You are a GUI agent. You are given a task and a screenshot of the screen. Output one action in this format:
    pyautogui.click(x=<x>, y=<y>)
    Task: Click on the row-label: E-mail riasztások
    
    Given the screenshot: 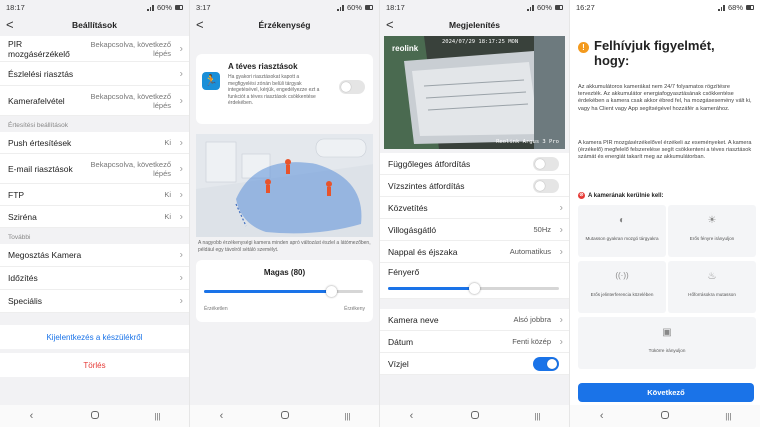 What is the action you would take?
    pyautogui.click(x=40, y=168)
    